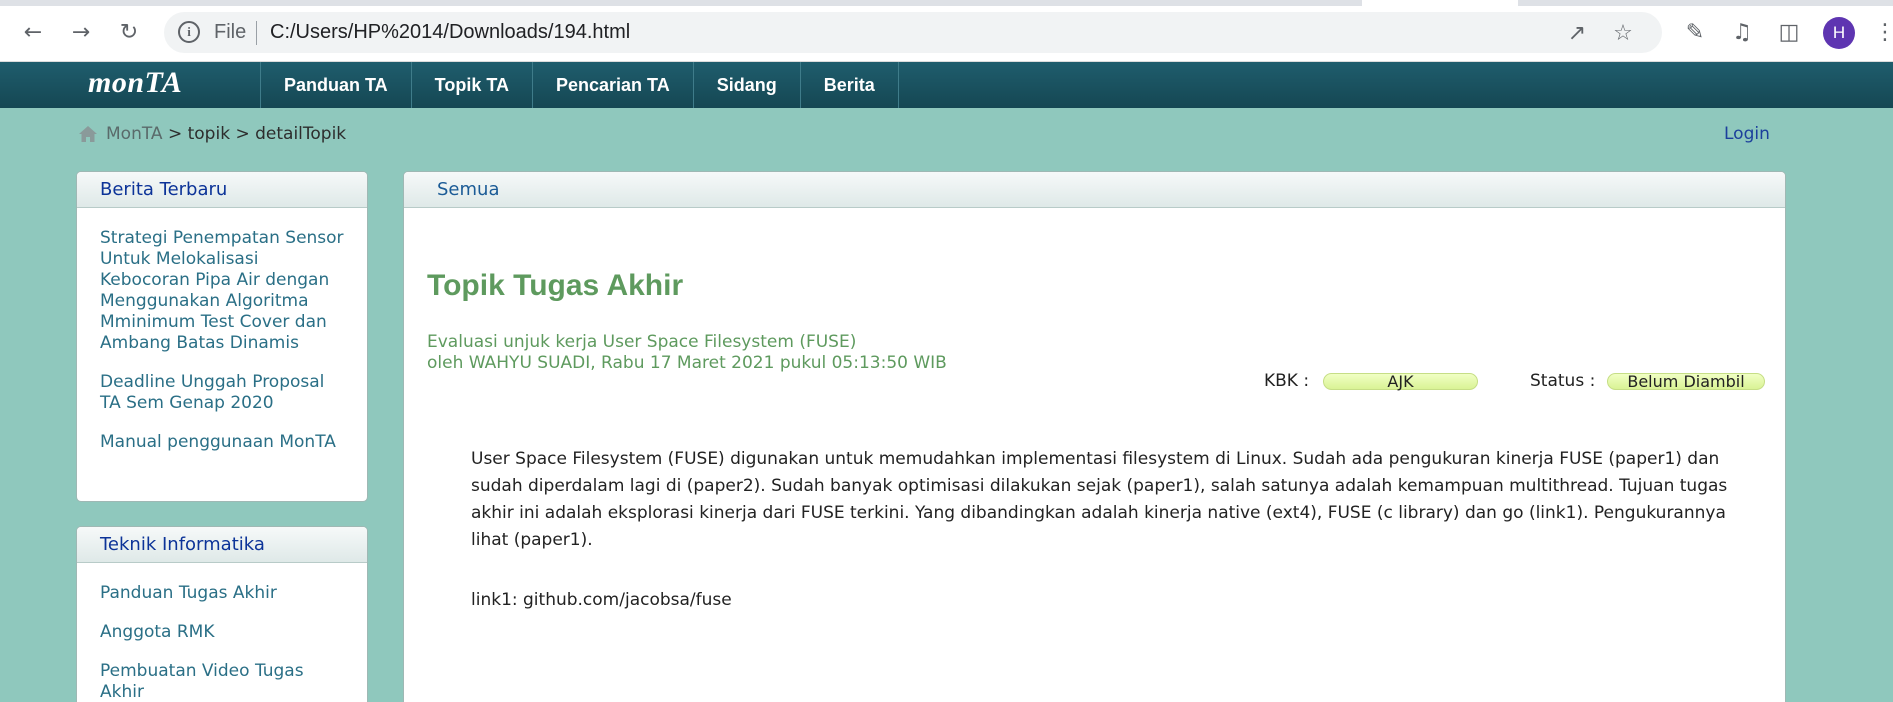 This screenshot has height=702, width=1893. Describe the element at coordinates (472, 85) in the screenshot. I see `menu-item-topik-ta: Topik TA` at that location.